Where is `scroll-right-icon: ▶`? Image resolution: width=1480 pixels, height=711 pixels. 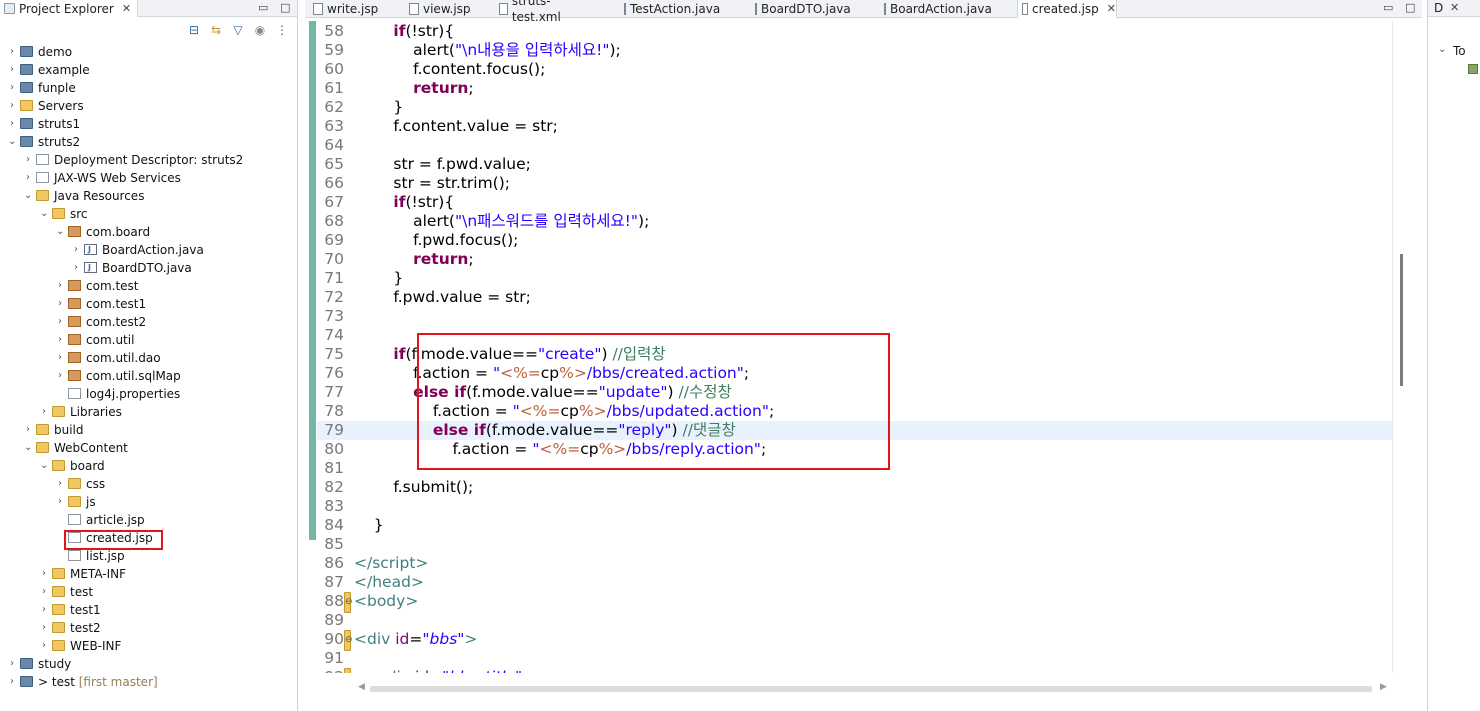
scroll-right-icon: ▶ is located at coordinates (1383, 687).